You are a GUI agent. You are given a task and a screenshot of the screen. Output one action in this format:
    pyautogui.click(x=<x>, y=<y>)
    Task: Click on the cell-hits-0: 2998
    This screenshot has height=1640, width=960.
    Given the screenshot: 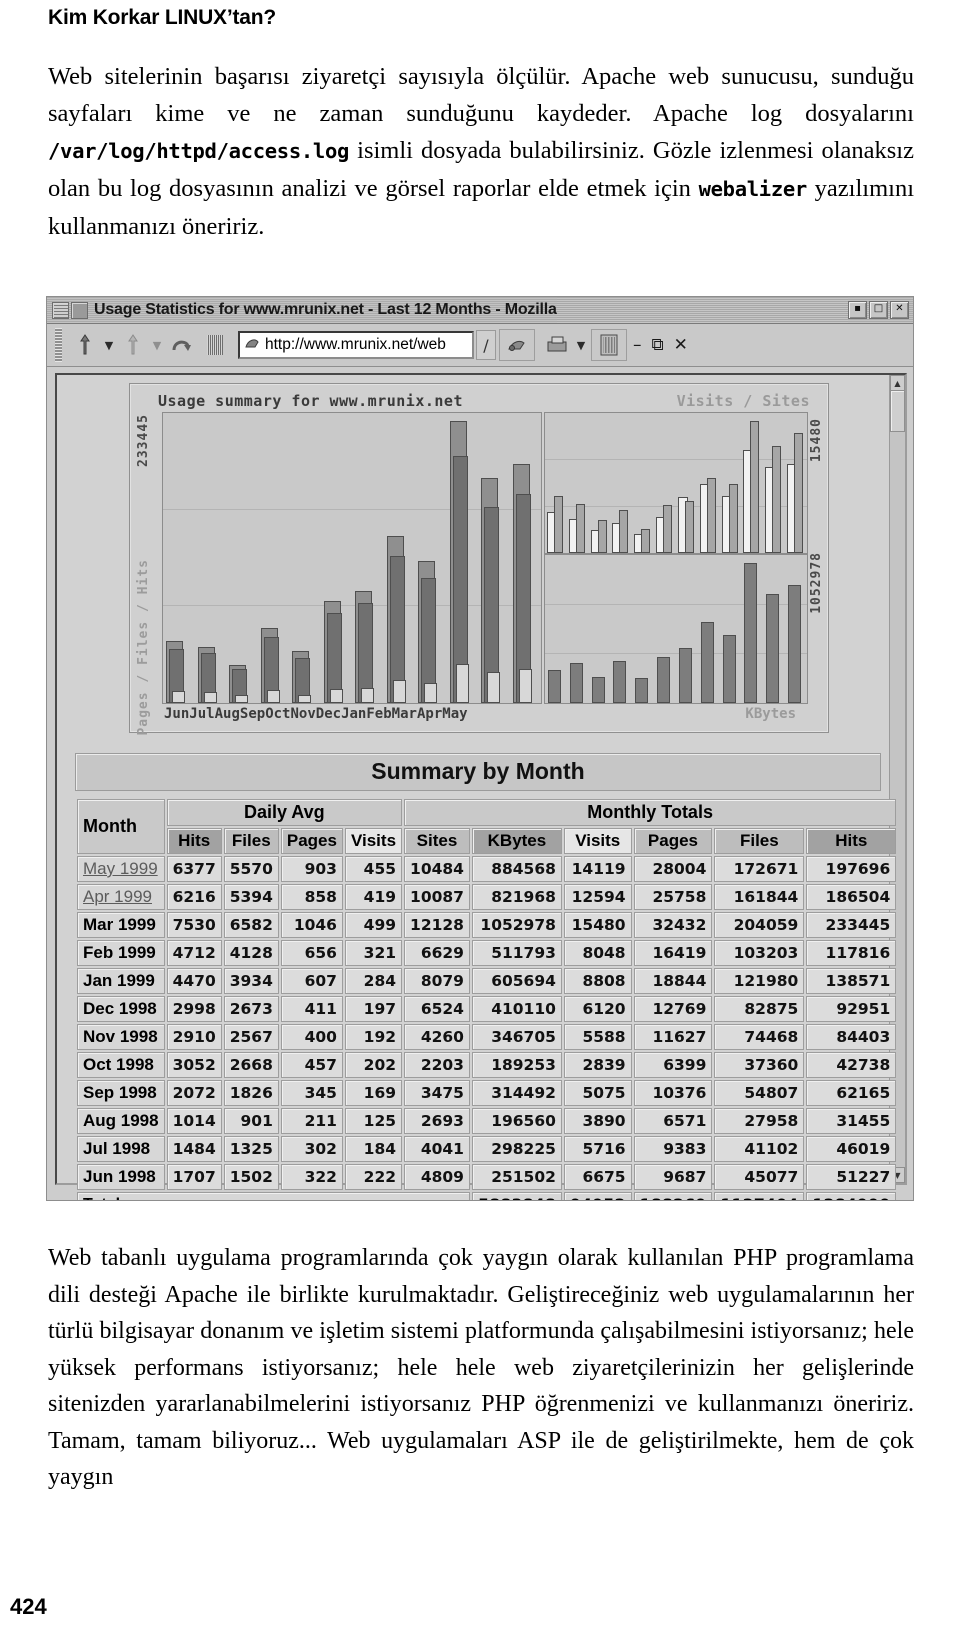 What is the action you would take?
    pyautogui.click(x=194, y=1009)
    